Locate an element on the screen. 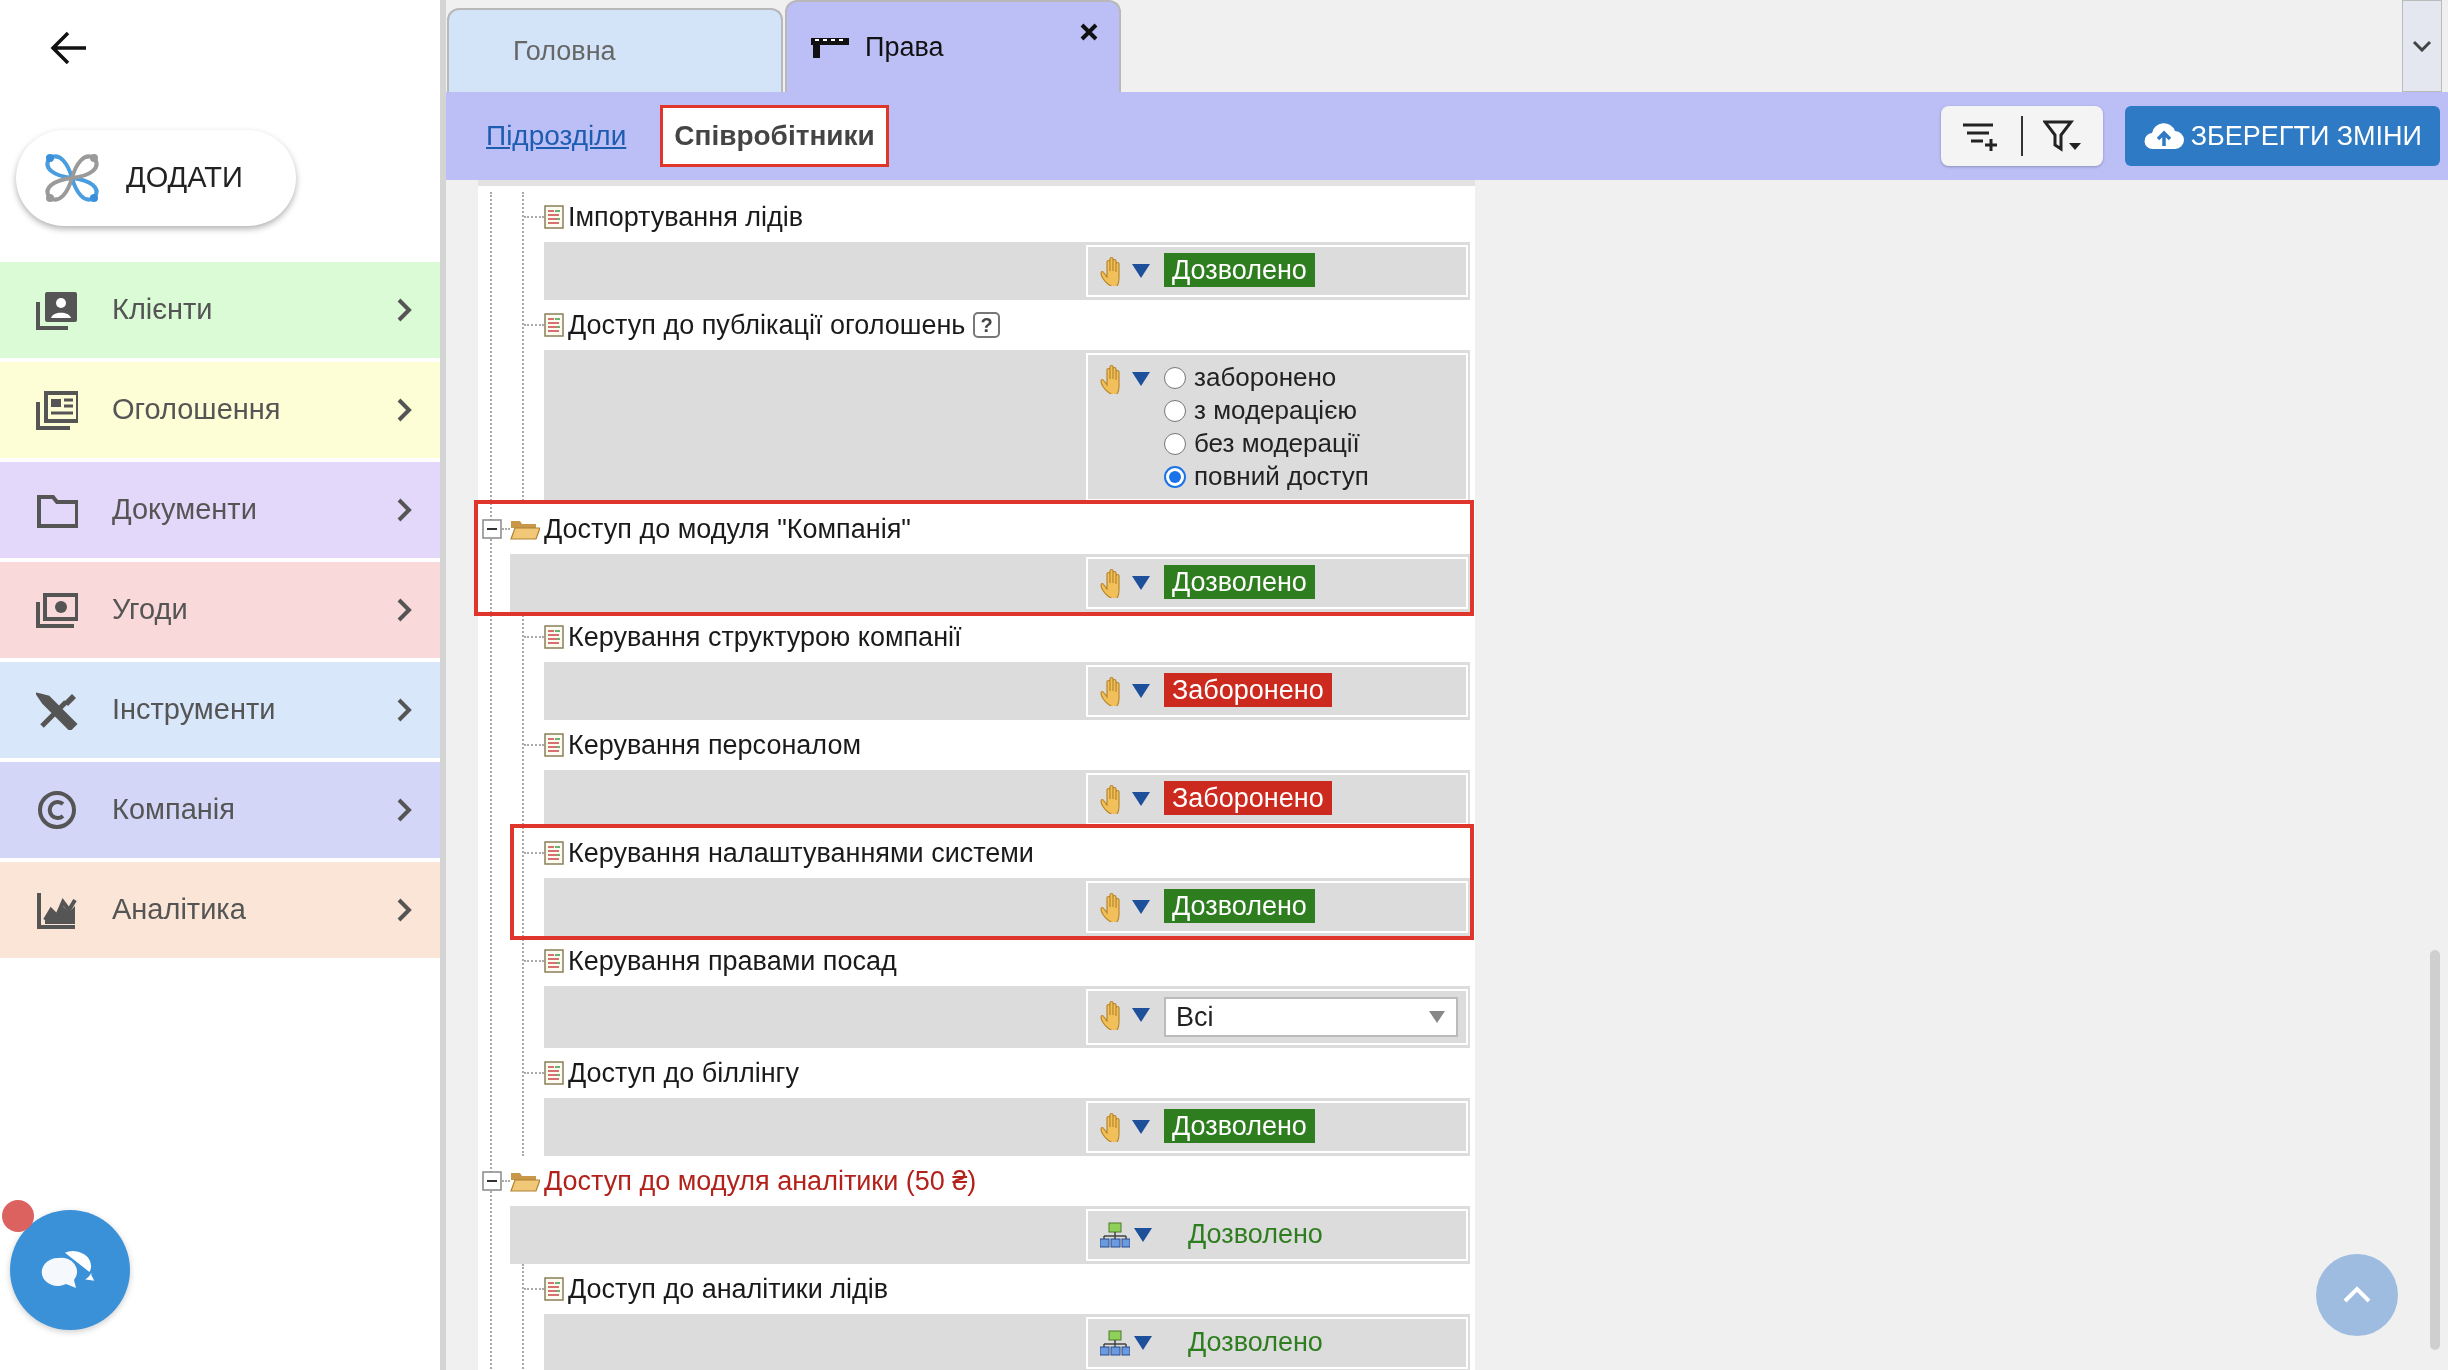 Image resolution: width=2448 pixels, height=1370 pixels. tab: Права is located at coordinates (953, 46).